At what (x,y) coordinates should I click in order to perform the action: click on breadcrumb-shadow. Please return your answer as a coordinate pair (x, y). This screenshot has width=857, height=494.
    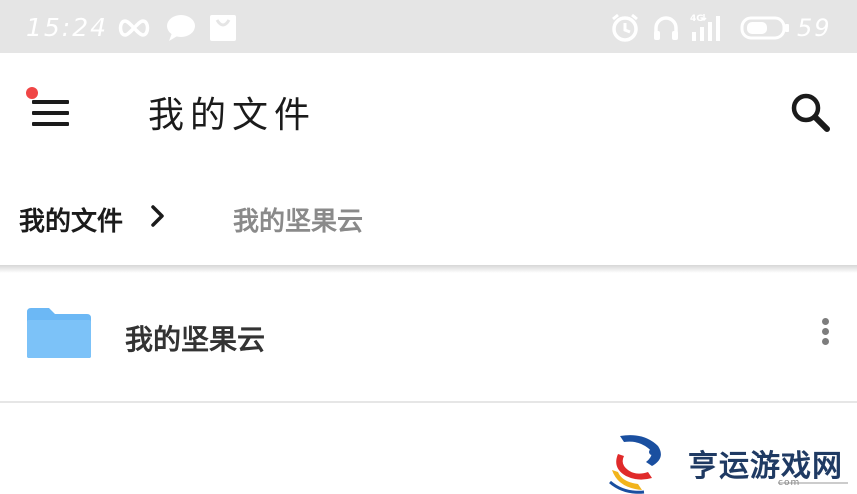
    Looking at the image, I should click on (428, 269).